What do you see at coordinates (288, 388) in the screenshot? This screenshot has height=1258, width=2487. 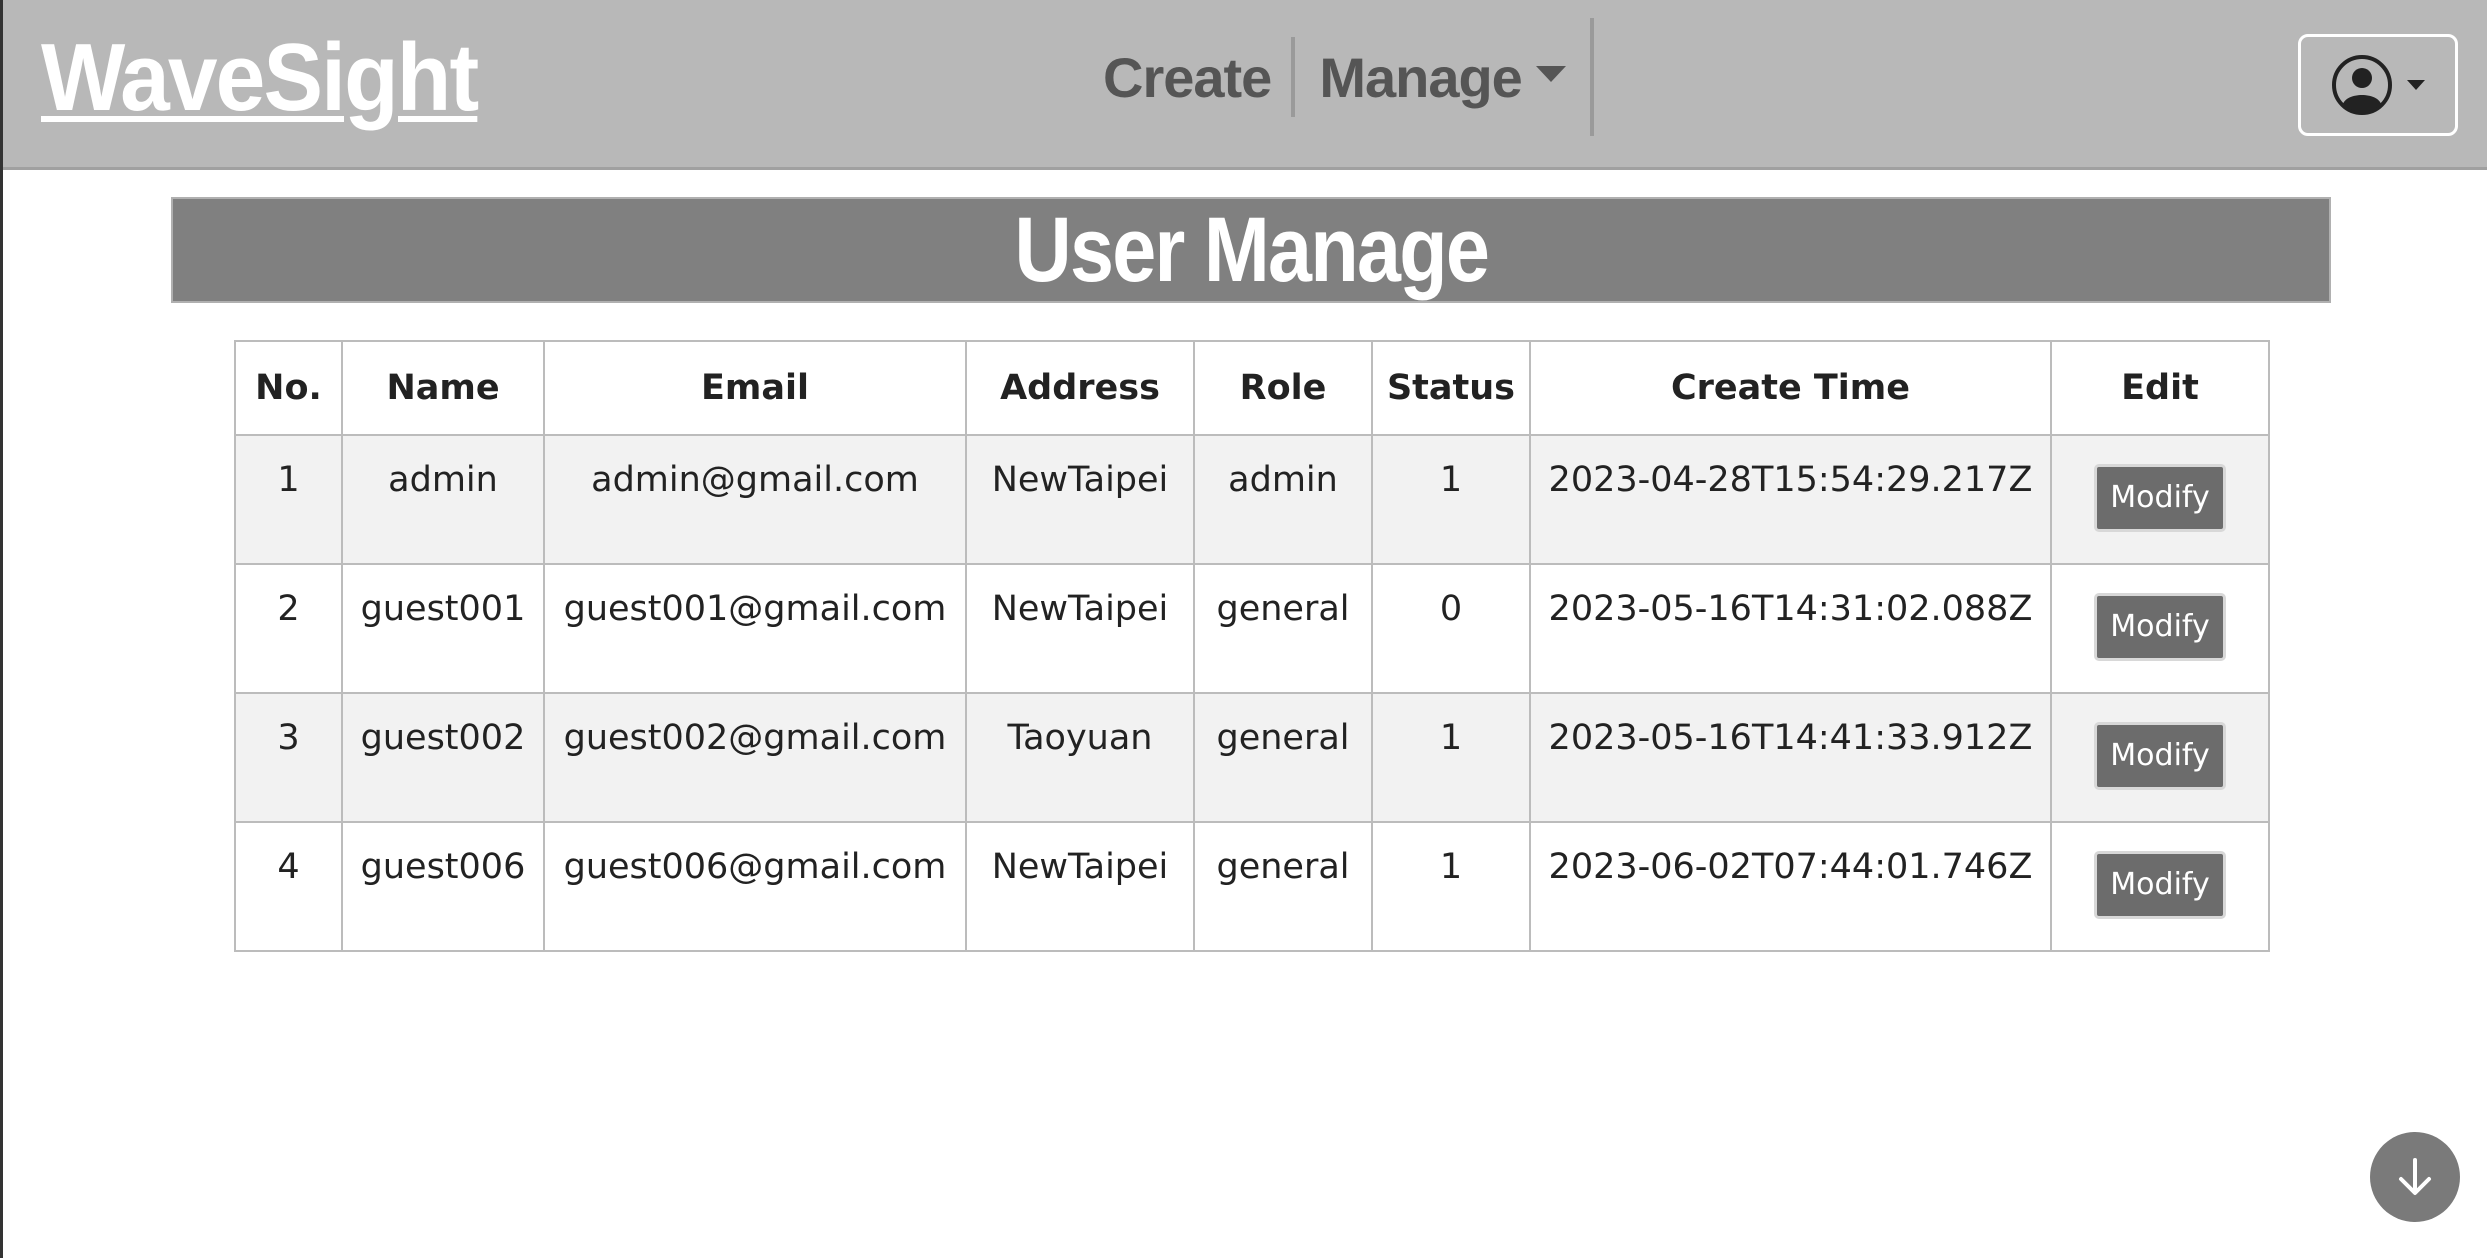 I see `column-header-no: No.` at bounding box center [288, 388].